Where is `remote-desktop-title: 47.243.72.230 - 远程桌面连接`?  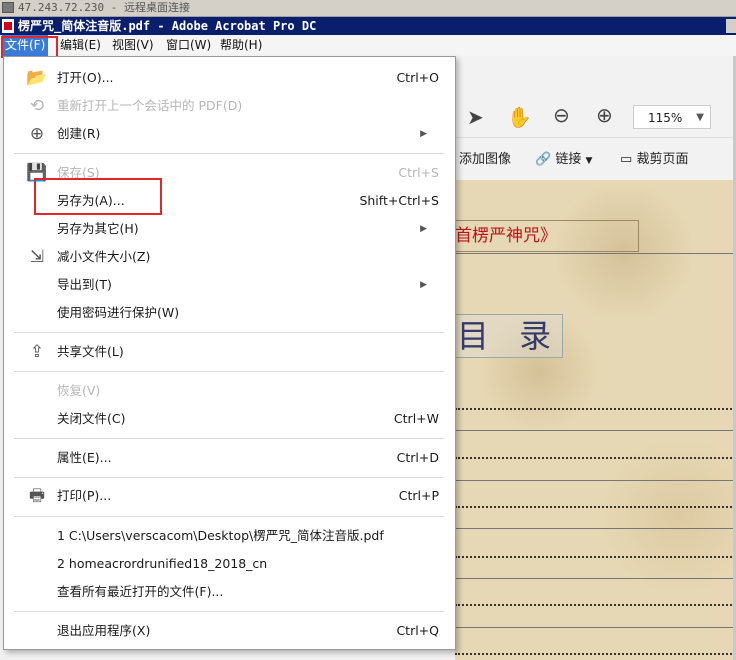
remote-desktop-title: 47.243.72.230 - 远程桌面连接 is located at coordinates (104, 7).